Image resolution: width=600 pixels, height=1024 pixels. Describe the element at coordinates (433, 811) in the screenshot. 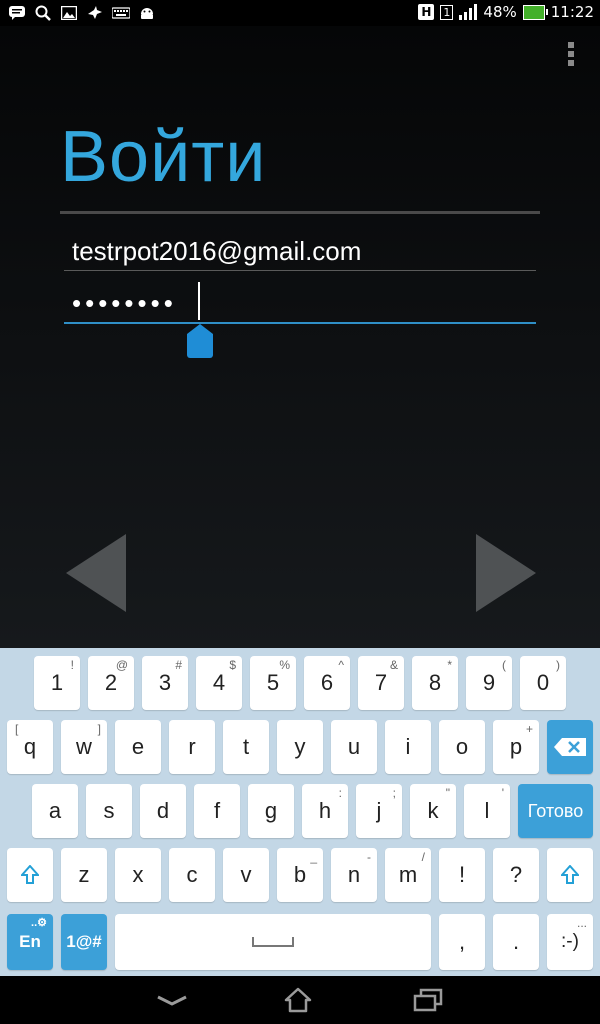

I see `key-k: " k` at that location.